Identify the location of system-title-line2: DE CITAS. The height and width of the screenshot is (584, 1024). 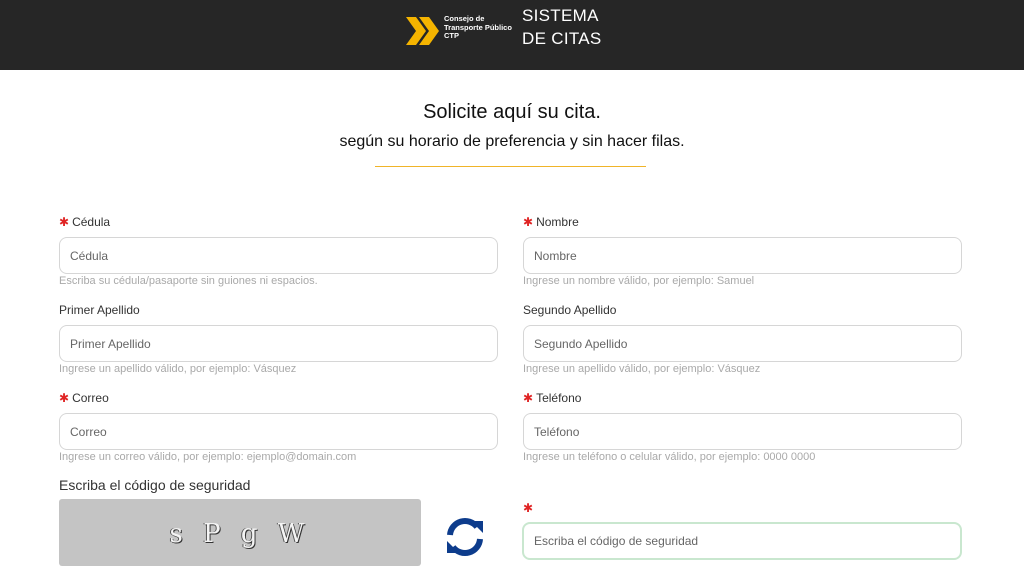
(562, 38).